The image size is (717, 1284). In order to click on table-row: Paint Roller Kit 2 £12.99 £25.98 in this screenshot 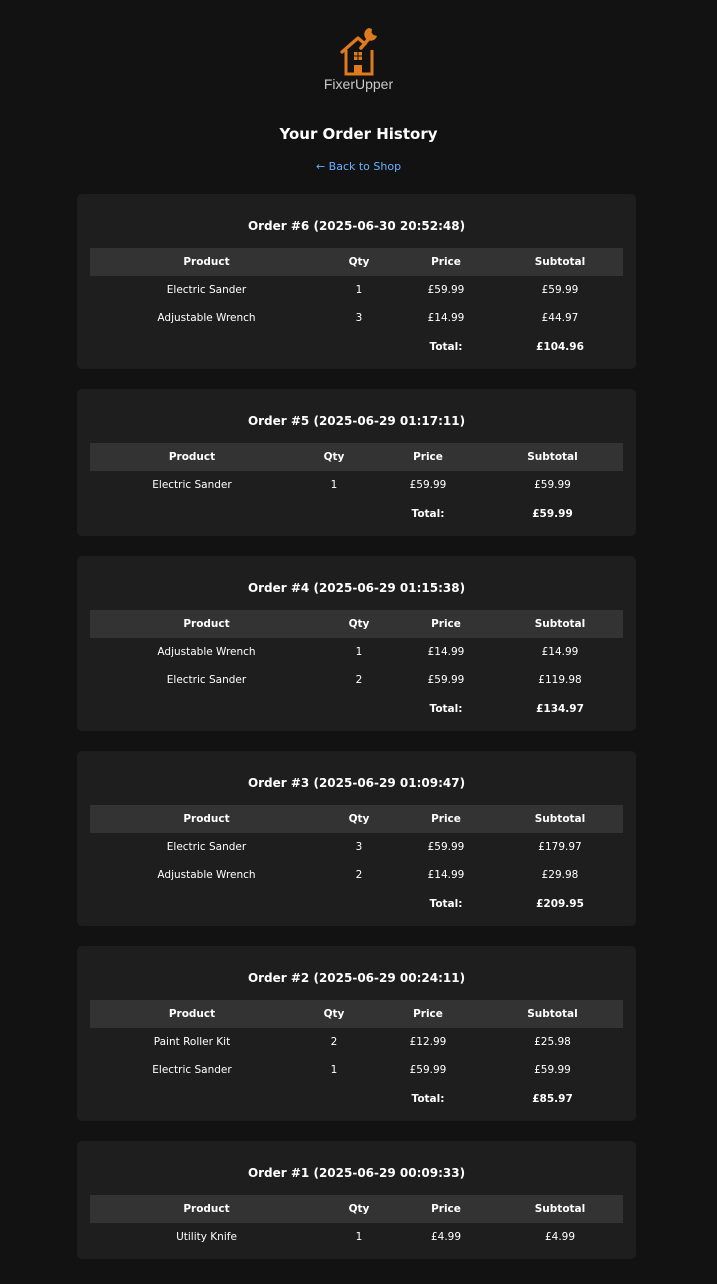, I will do `click(356, 1042)`.